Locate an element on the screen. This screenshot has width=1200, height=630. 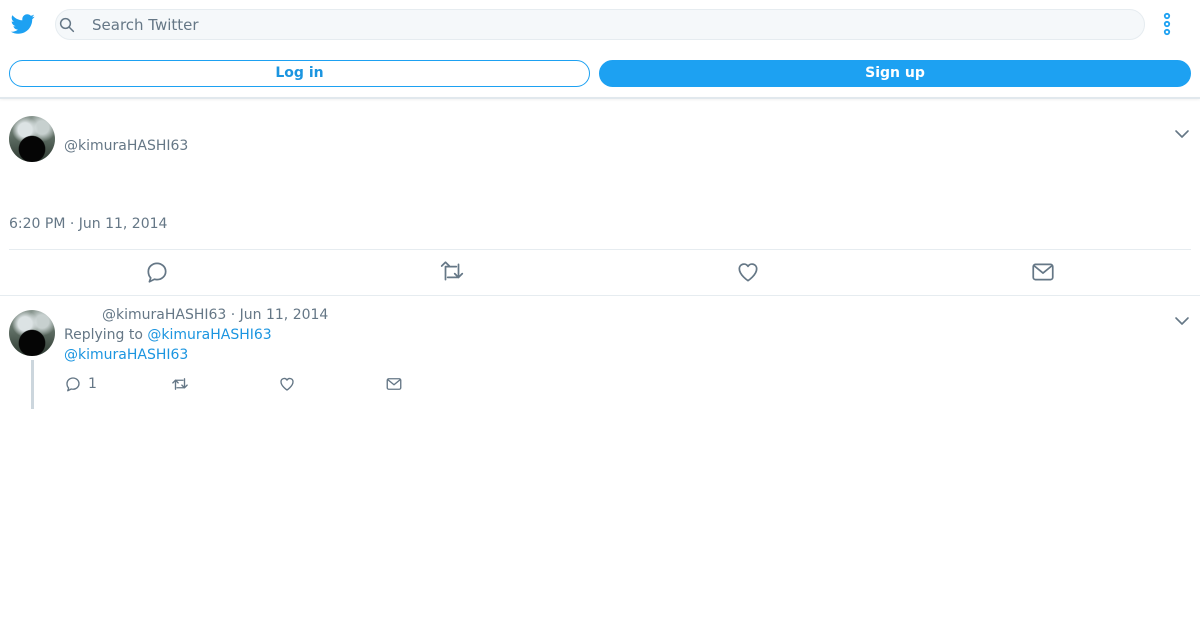
thread-line is located at coordinates (32, 384).